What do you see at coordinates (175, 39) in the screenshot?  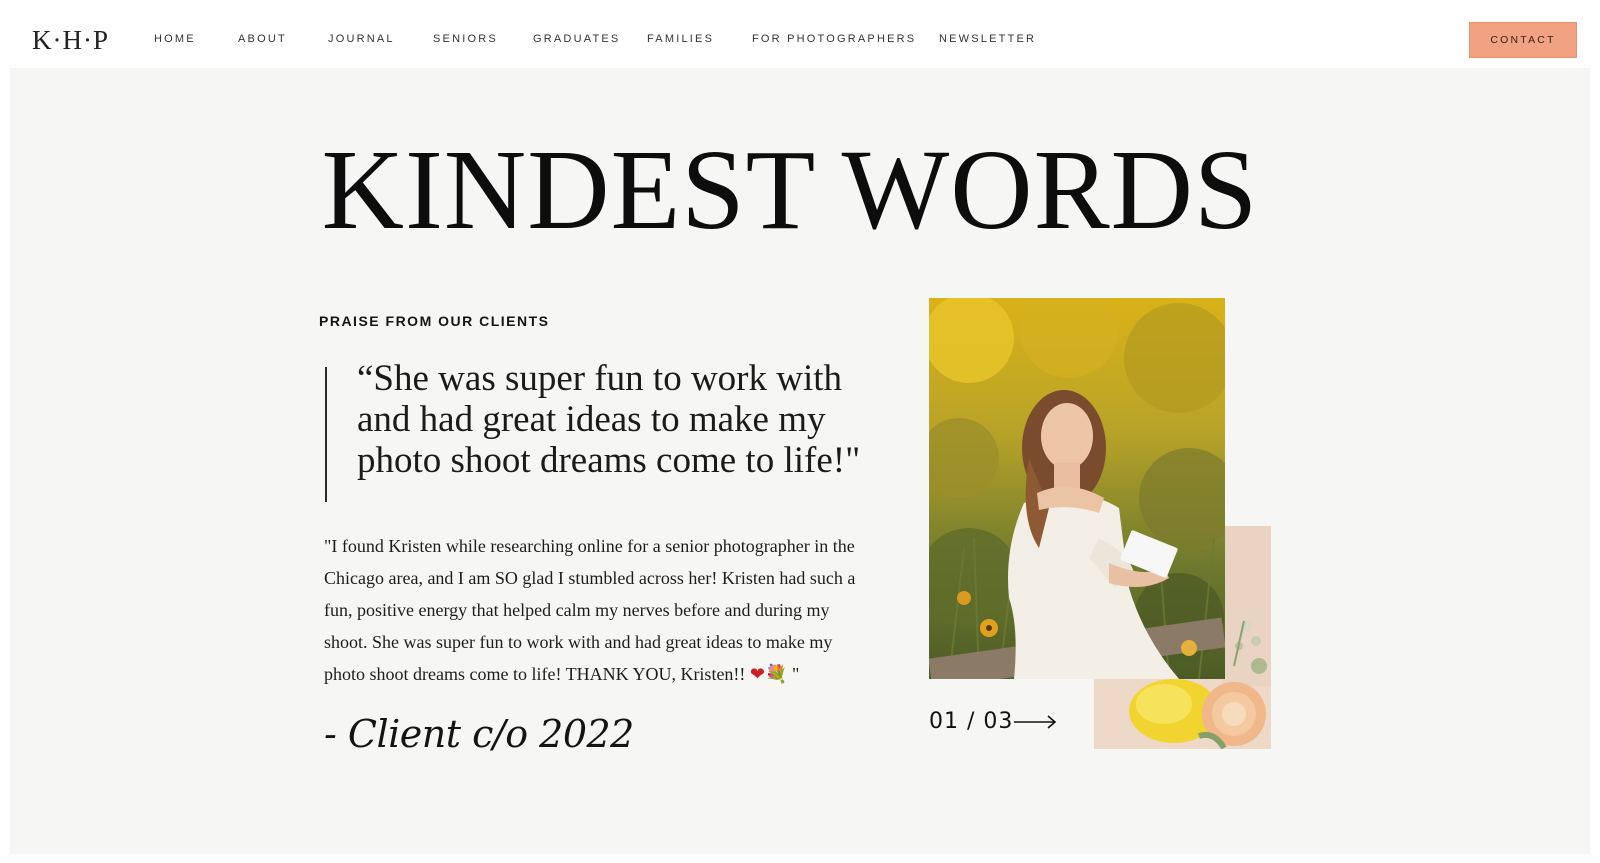 I see `nav-home: HOME` at bounding box center [175, 39].